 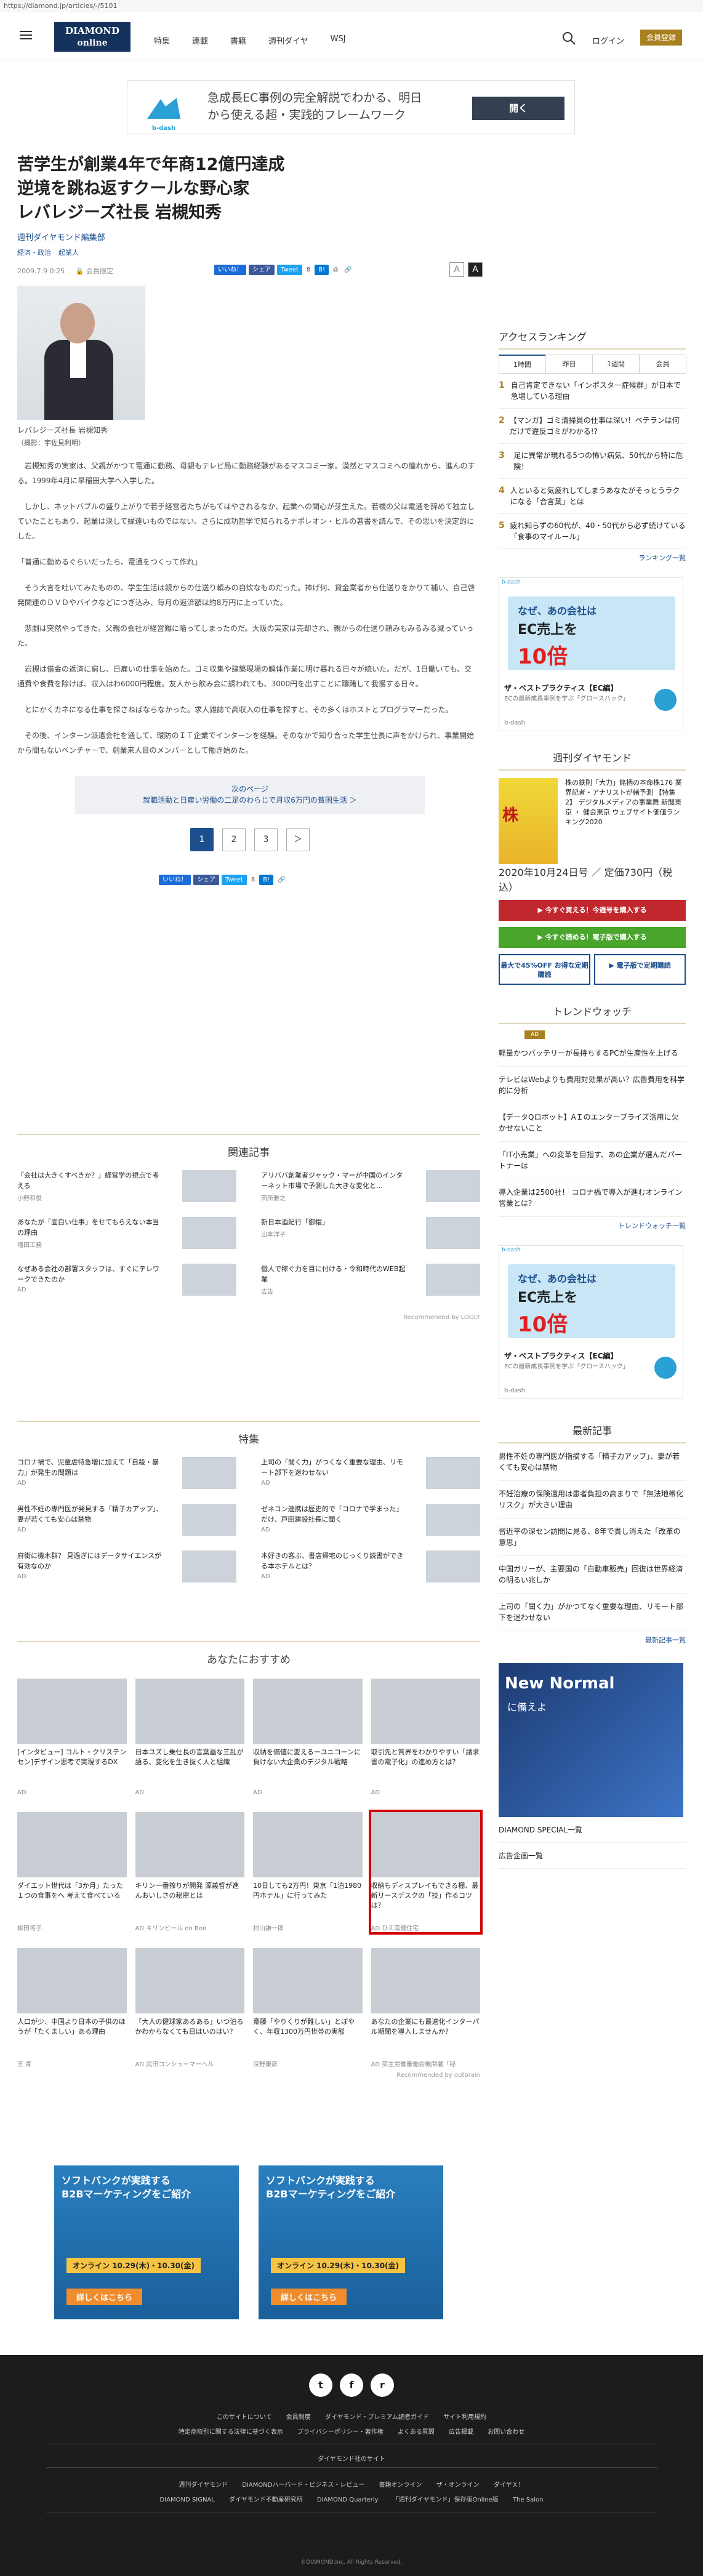 I want to click on login-link: ログイン, so click(x=608, y=40).